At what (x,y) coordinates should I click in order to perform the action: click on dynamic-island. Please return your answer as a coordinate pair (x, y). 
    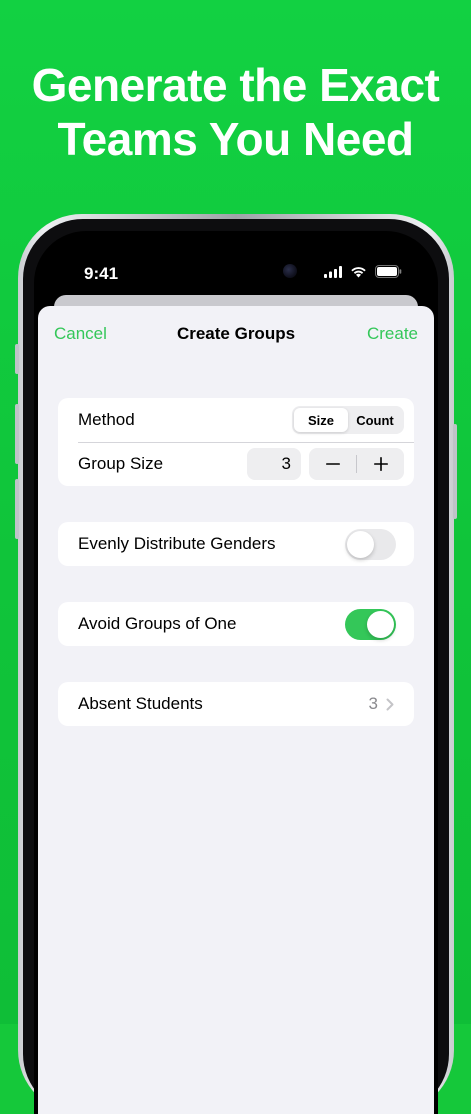
    Looking at the image, I should click on (247, 271).